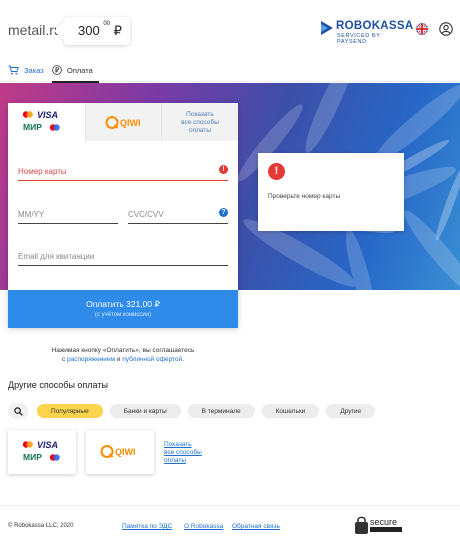 The height and width of the screenshot is (545, 460). I want to click on offer-link: публичной офертой, so click(152, 359).